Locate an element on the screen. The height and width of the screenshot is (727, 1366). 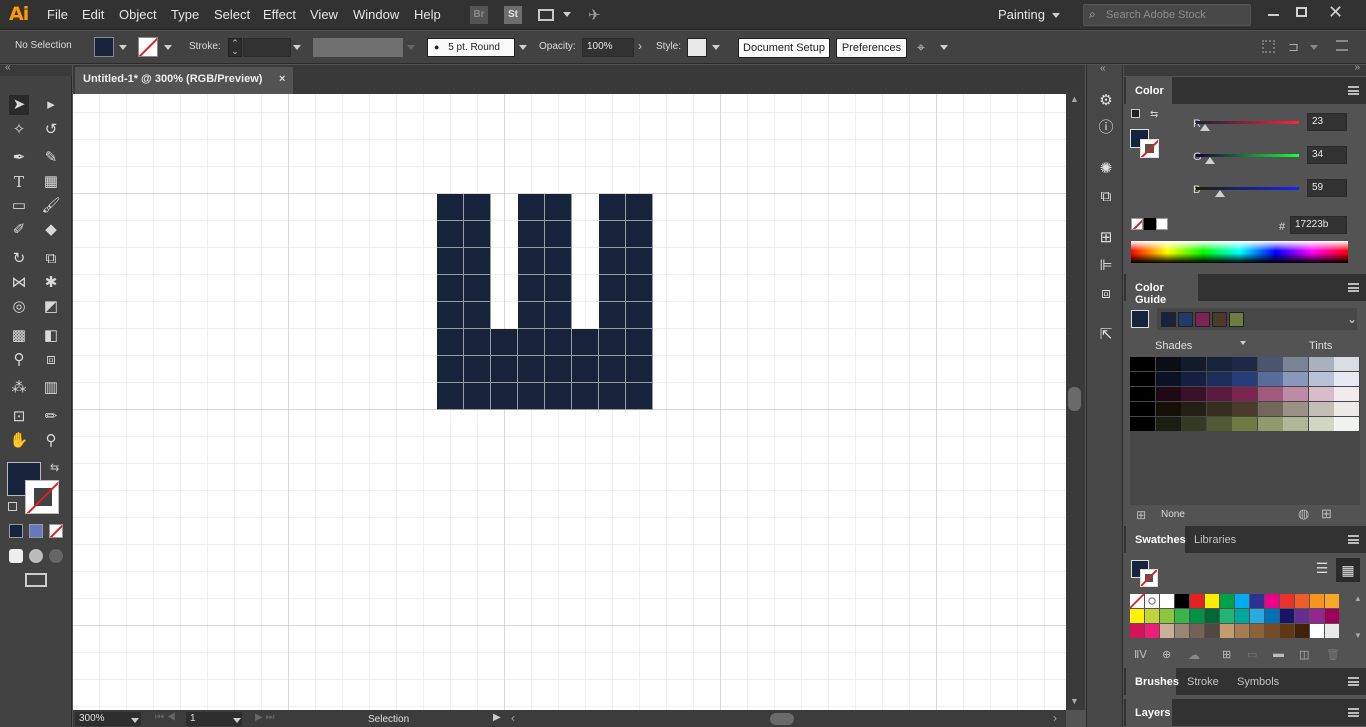
scale-tool-icon: ⧉ is located at coordinates (51, 259).